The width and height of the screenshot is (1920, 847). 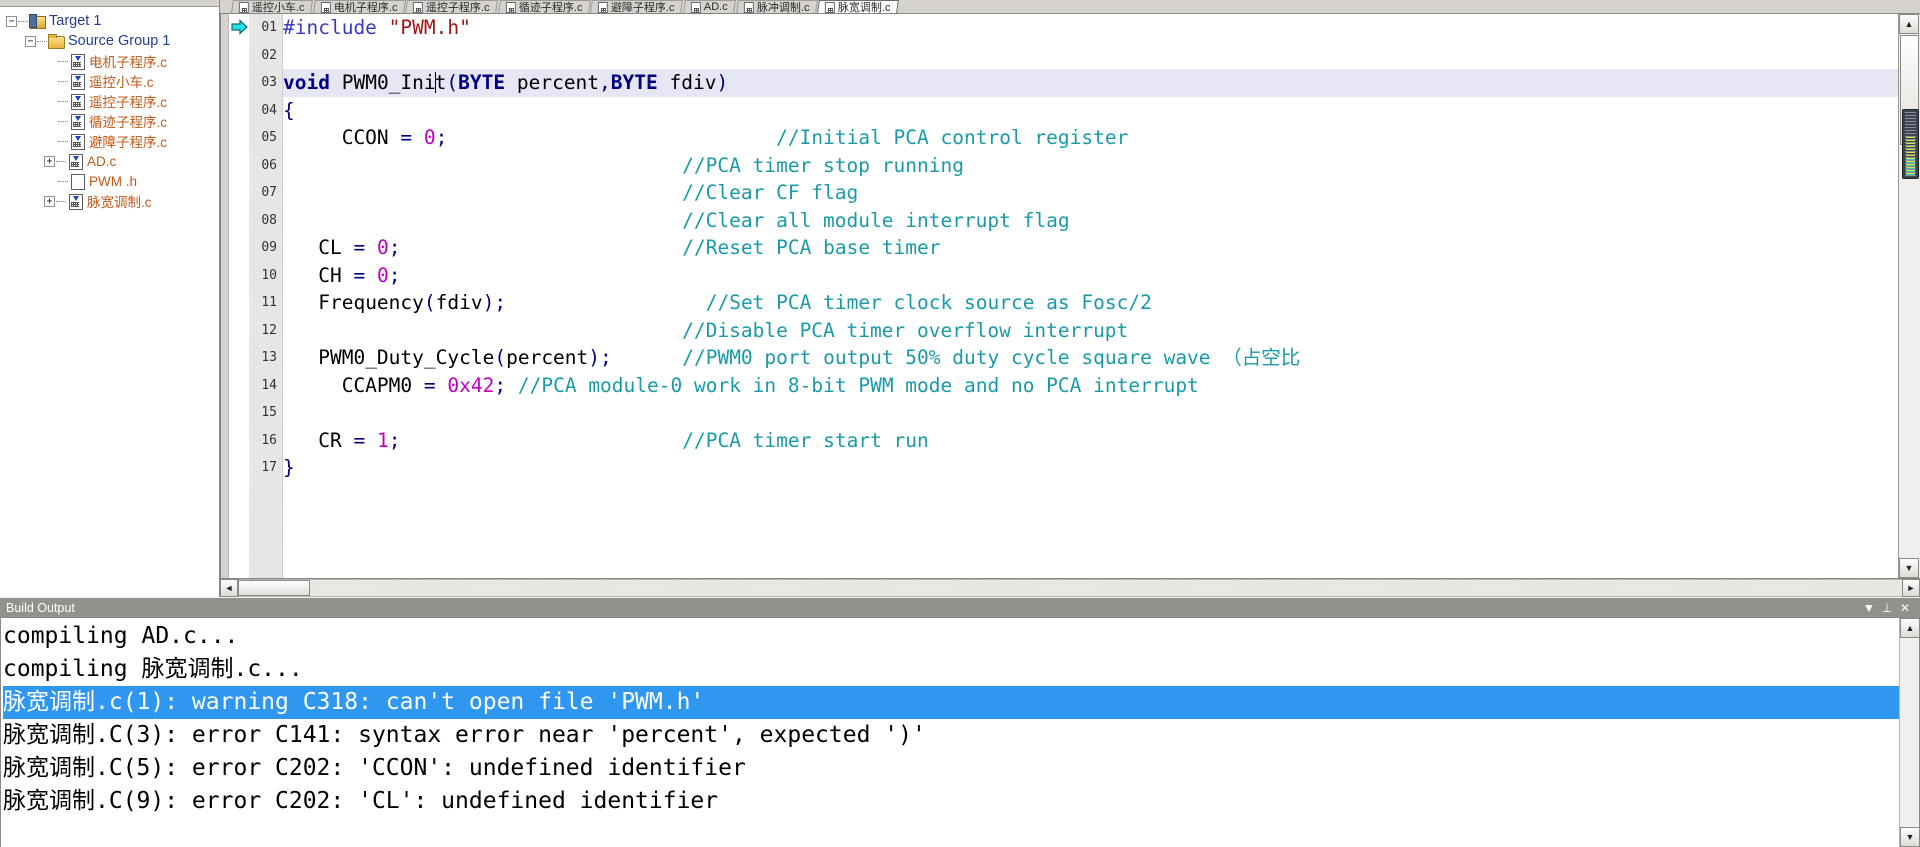 What do you see at coordinates (112, 161) in the screenshot?
I see `tree-item-7: + AD.c` at bounding box center [112, 161].